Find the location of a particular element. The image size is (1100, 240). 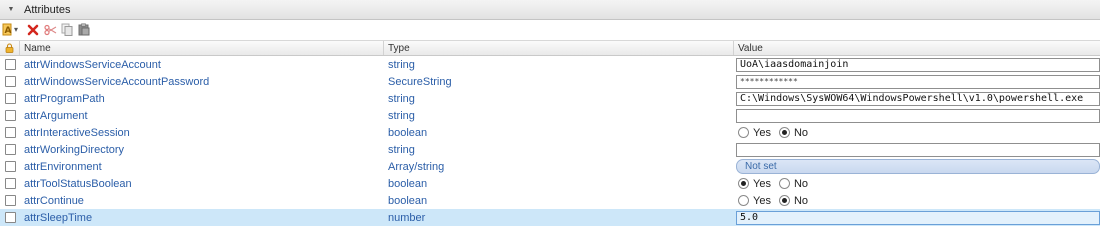

attribute-name: attrInteractiveSession is located at coordinates (202, 132).